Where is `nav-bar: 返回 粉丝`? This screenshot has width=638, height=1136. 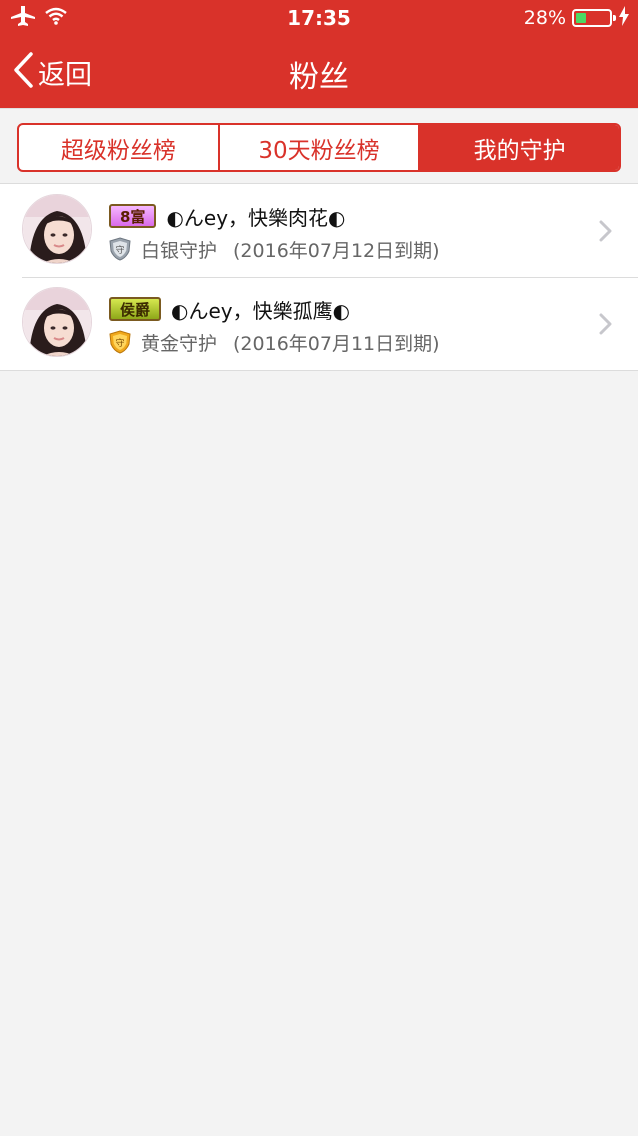 nav-bar: 返回 粉丝 is located at coordinates (319, 72).